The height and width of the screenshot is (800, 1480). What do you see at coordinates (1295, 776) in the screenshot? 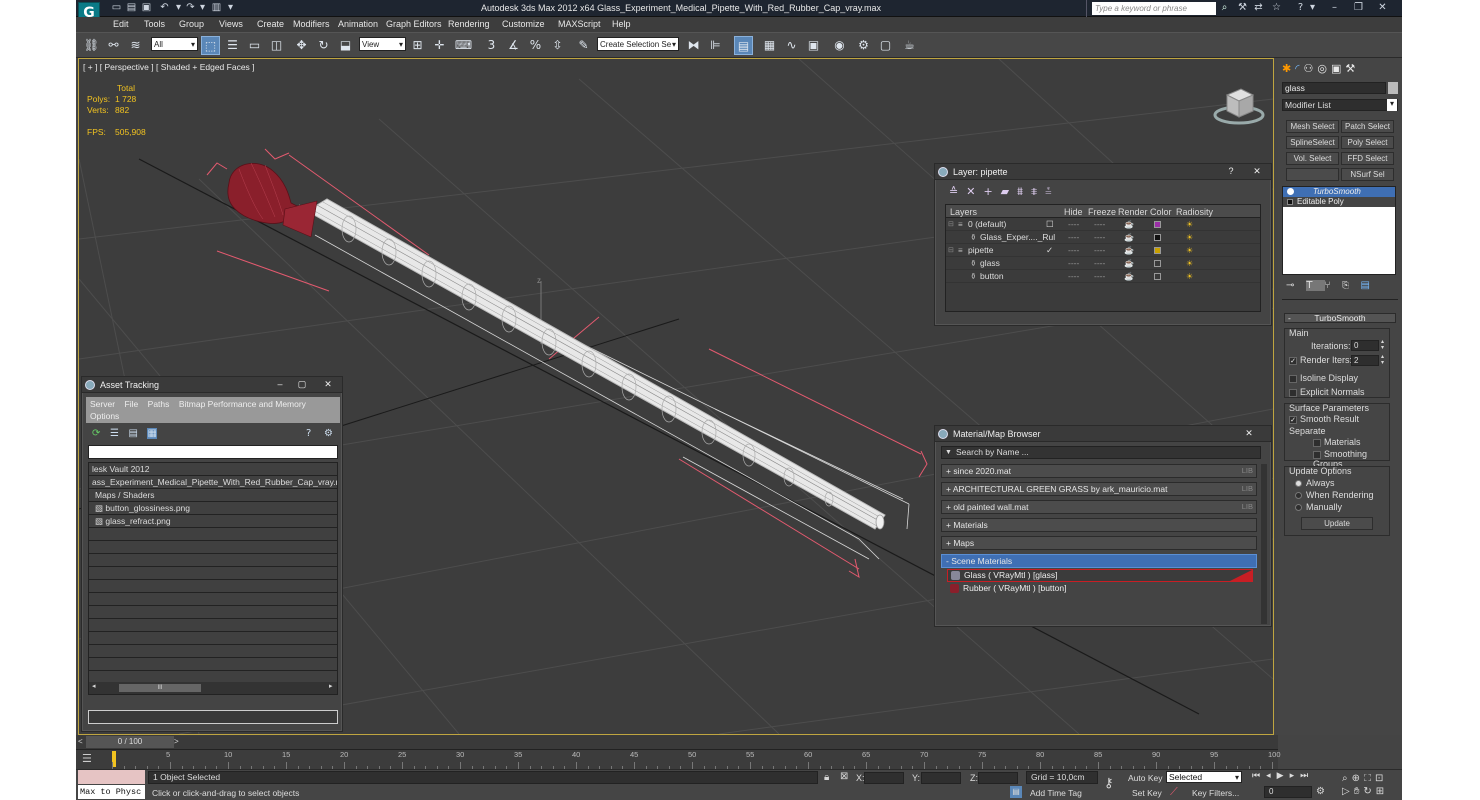
I see `next-key-icon: ▸` at bounding box center [1295, 776].